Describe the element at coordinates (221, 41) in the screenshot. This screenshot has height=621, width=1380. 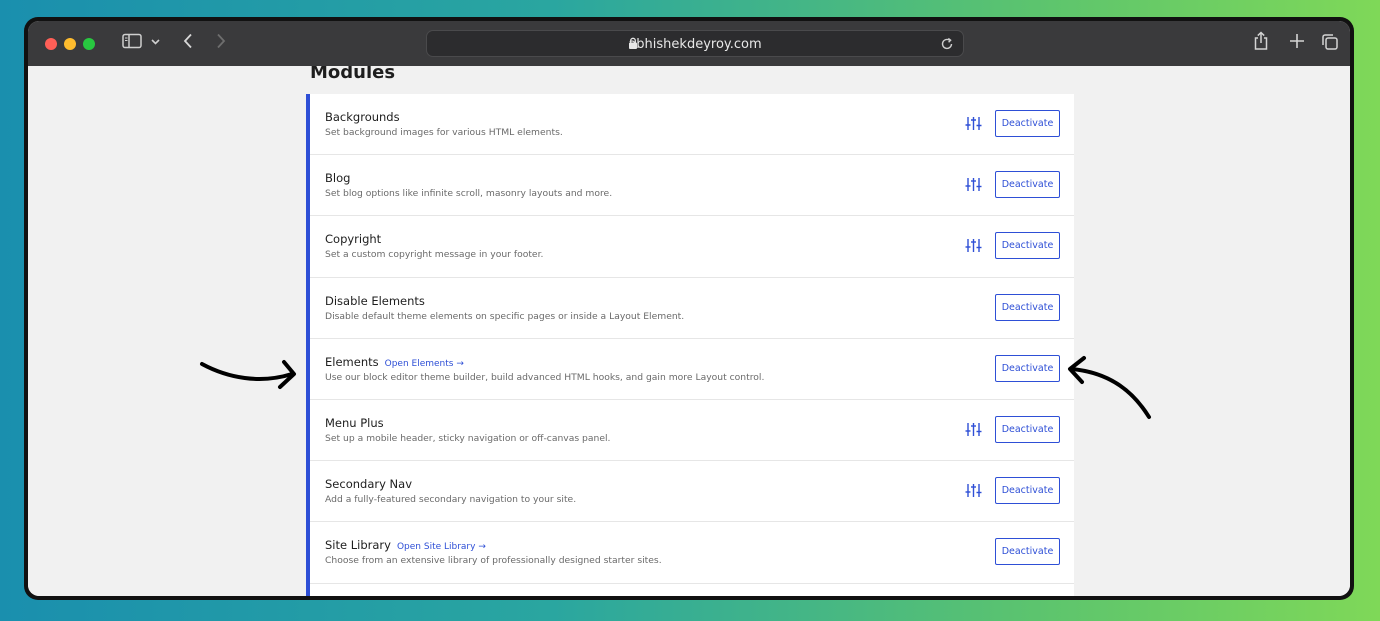
I see `forward-icon` at that location.